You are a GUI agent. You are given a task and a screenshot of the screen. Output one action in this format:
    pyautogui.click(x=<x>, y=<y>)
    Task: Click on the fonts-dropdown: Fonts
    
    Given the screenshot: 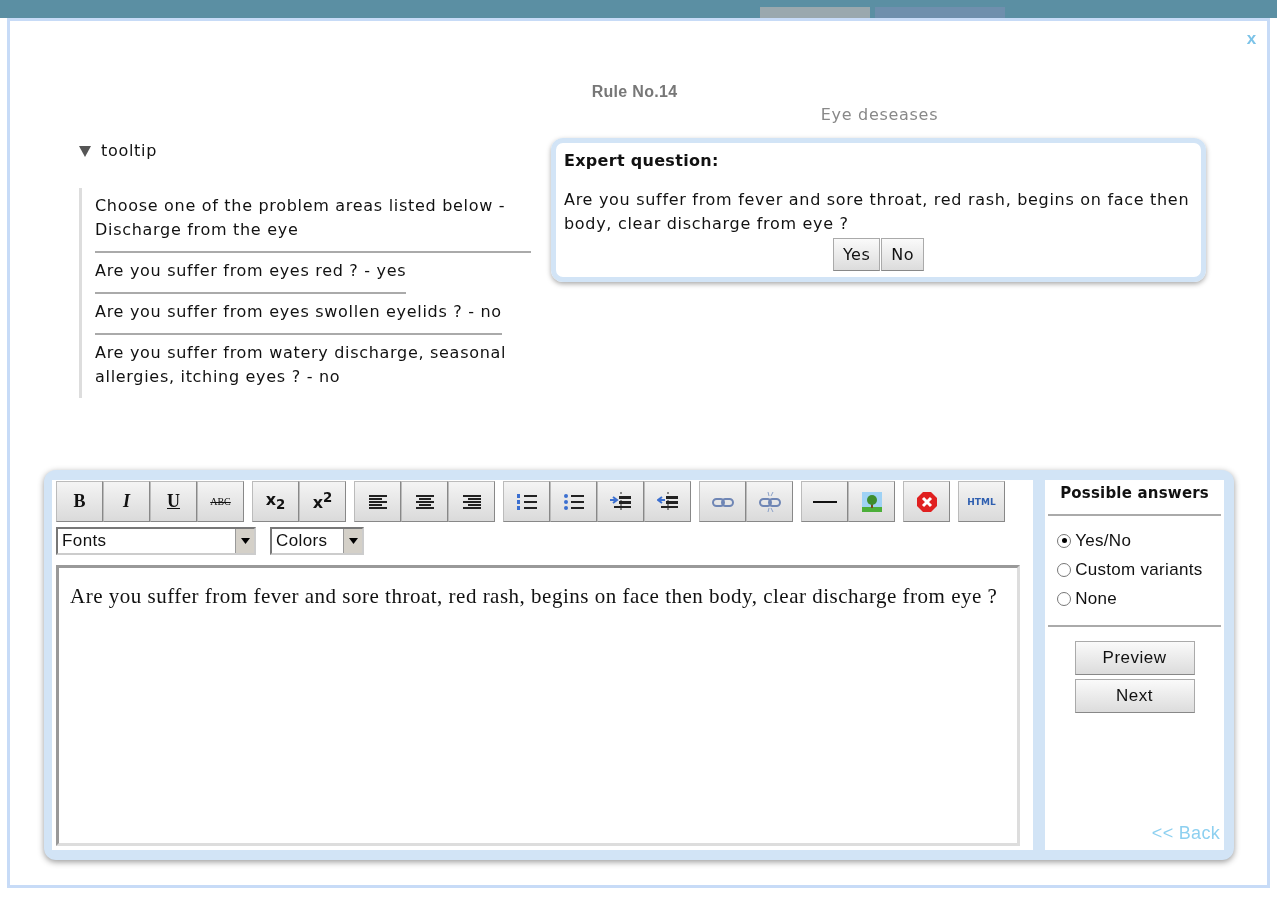 What is the action you would take?
    pyautogui.click(x=156, y=541)
    